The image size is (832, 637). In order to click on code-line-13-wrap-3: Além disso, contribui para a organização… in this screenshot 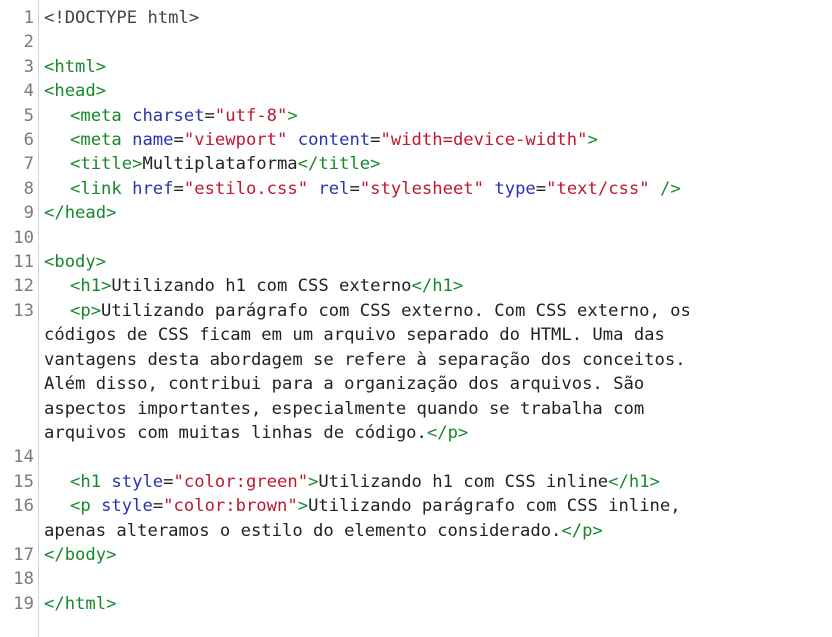, I will do `click(416, 384)`.